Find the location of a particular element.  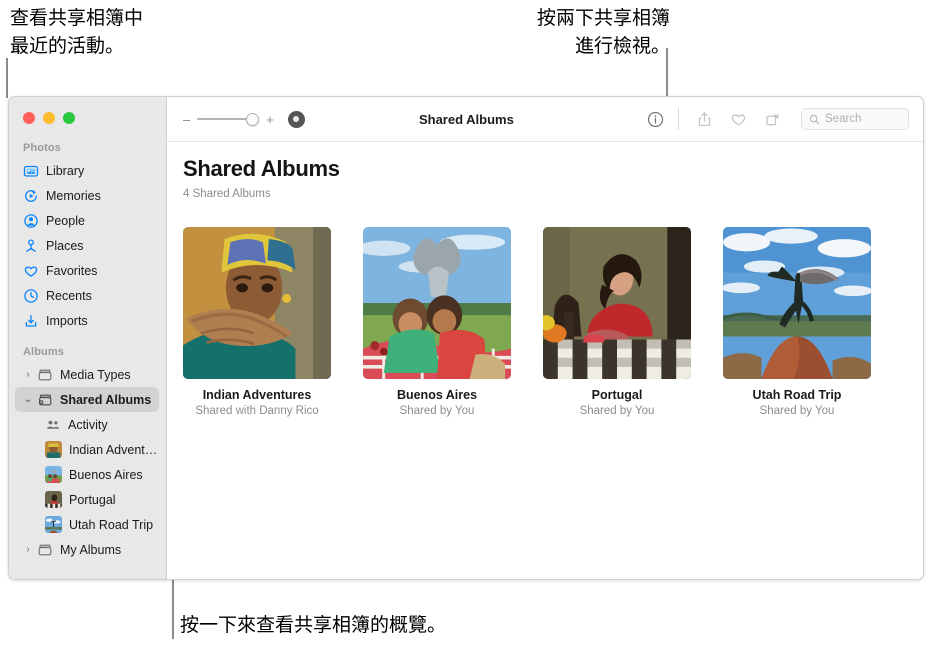

sidebar-item-label: Recents is located at coordinates (69, 295).